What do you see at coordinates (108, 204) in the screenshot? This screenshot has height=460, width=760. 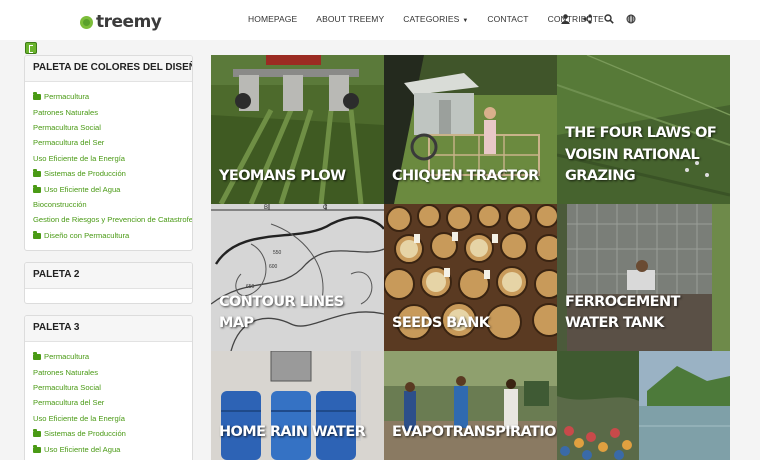 I see `category-link: Bioconstrucción` at bounding box center [108, 204].